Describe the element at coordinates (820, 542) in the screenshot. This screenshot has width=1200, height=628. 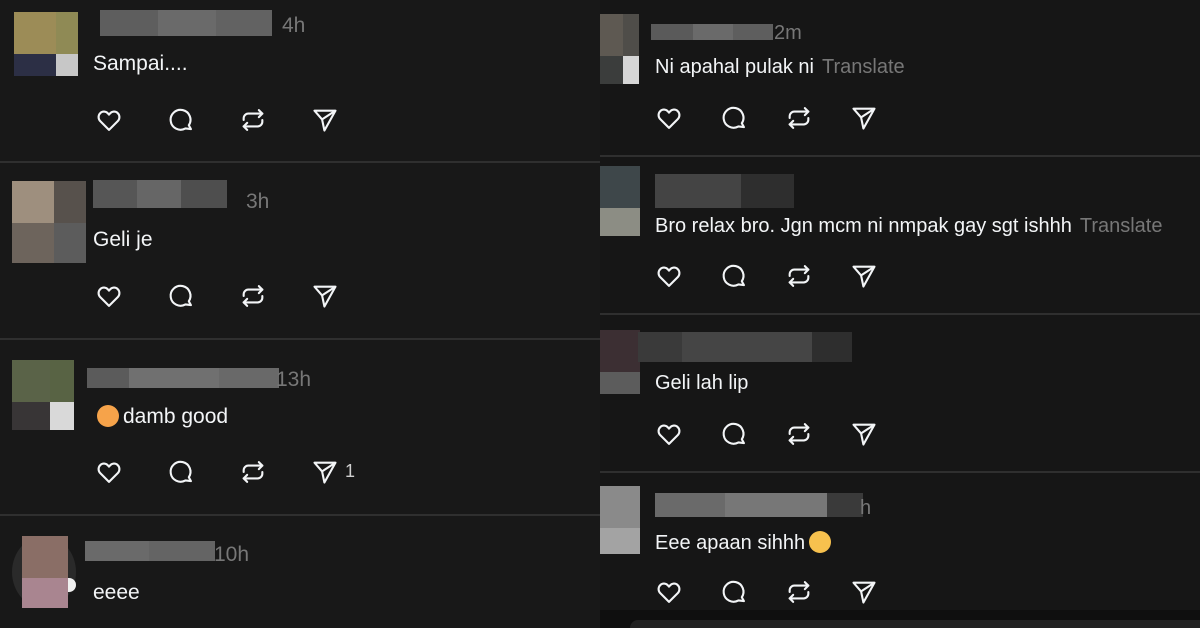
I see `rolling-eyes-emoji` at that location.